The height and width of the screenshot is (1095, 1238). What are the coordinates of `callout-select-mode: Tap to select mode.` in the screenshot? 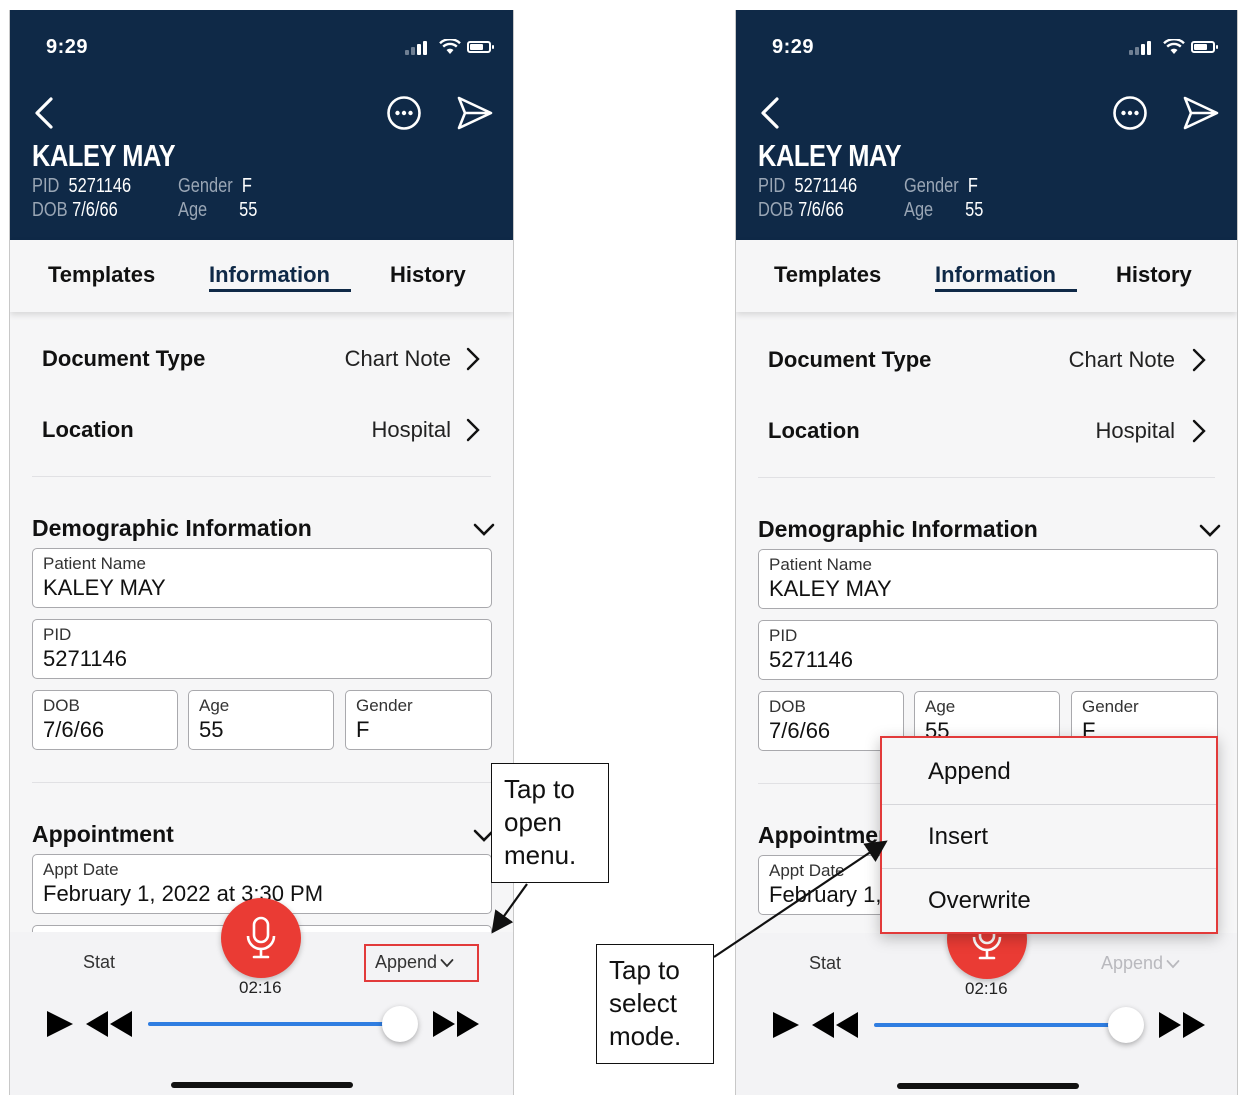 It's located at (655, 1004).